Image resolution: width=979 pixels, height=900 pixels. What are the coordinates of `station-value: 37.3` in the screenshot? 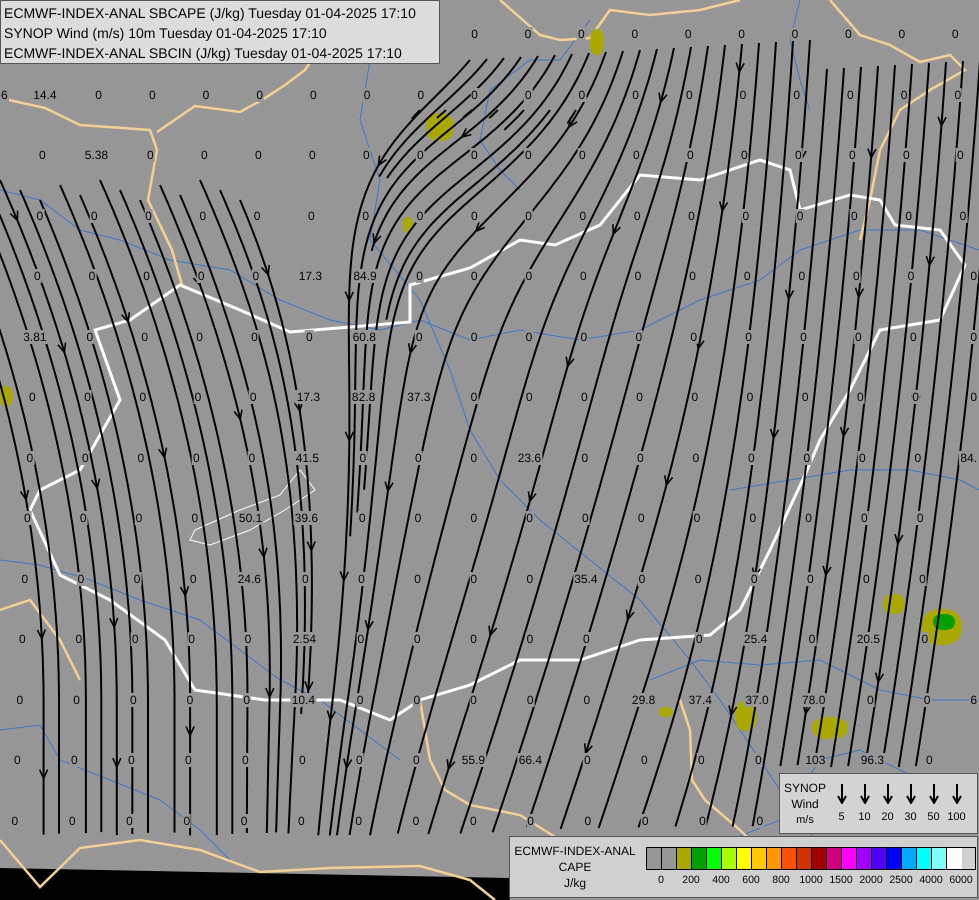 It's located at (419, 397).